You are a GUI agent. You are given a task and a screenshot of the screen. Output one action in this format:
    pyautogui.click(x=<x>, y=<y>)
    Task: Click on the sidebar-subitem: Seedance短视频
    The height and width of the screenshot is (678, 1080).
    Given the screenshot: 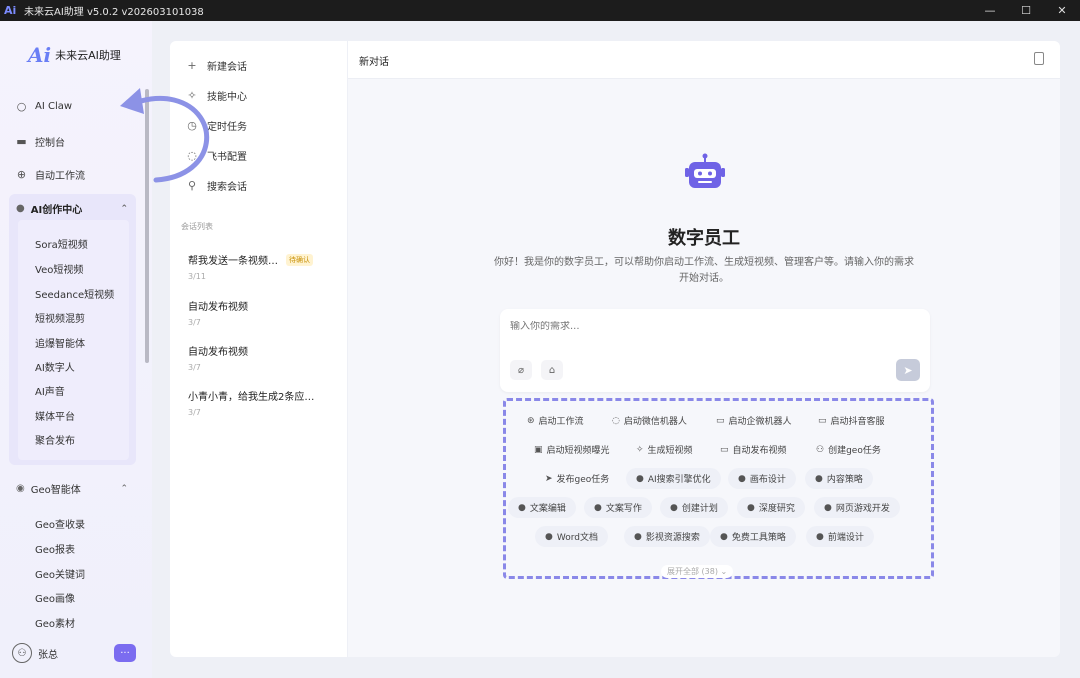 What is the action you would take?
    pyautogui.click(x=74, y=293)
    